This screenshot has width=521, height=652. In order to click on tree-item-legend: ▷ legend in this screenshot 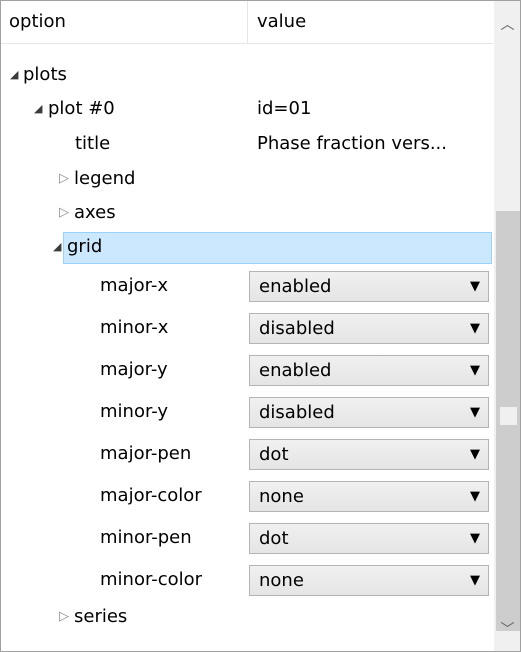, I will do `click(247, 179)`.